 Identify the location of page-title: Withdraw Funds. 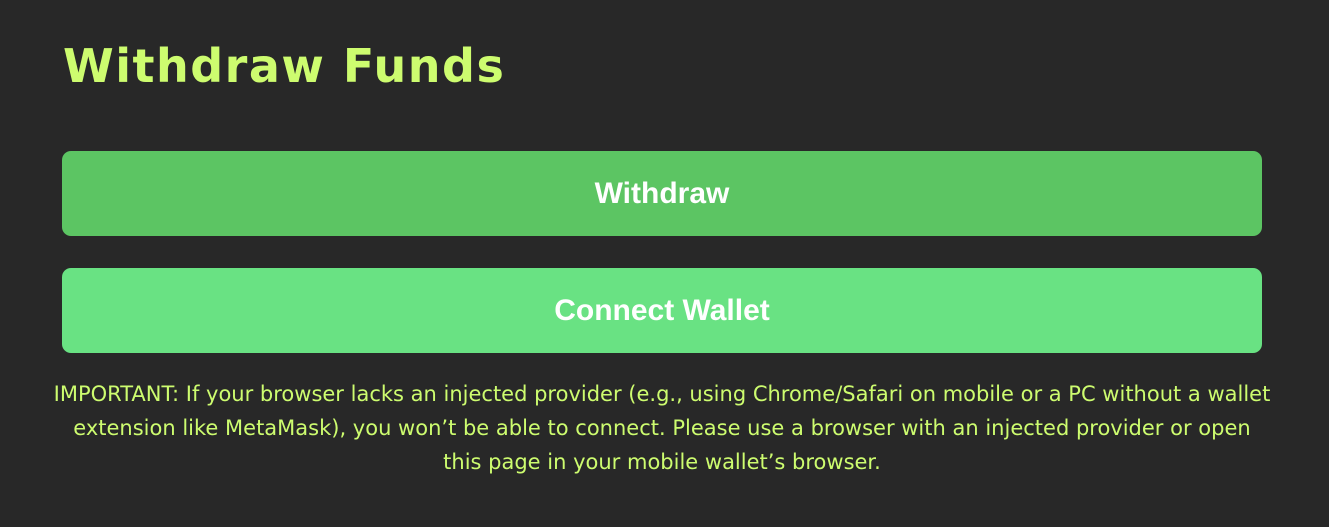
(284, 66).